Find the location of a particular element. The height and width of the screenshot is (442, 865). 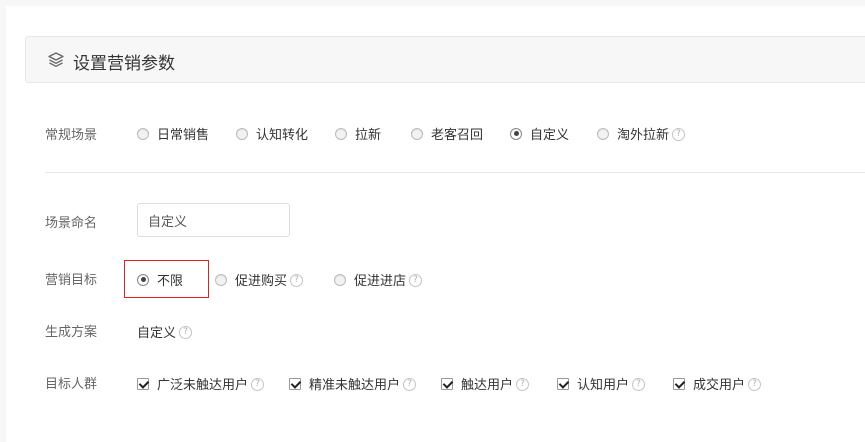

divider is located at coordinates (455, 172).